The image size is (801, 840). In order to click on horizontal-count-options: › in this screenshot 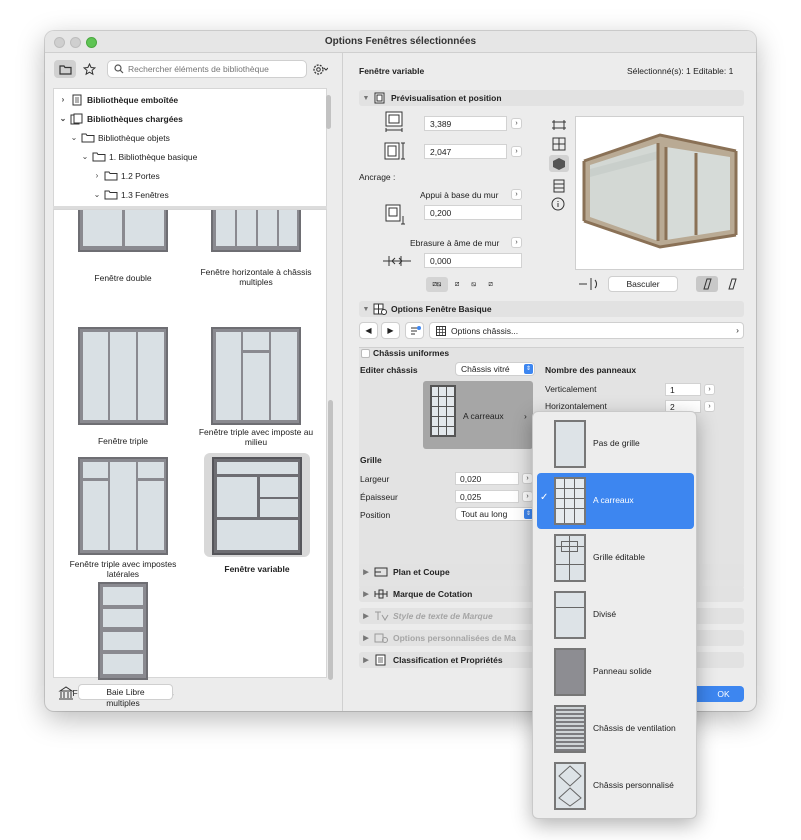, I will do `click(709, 406)`.